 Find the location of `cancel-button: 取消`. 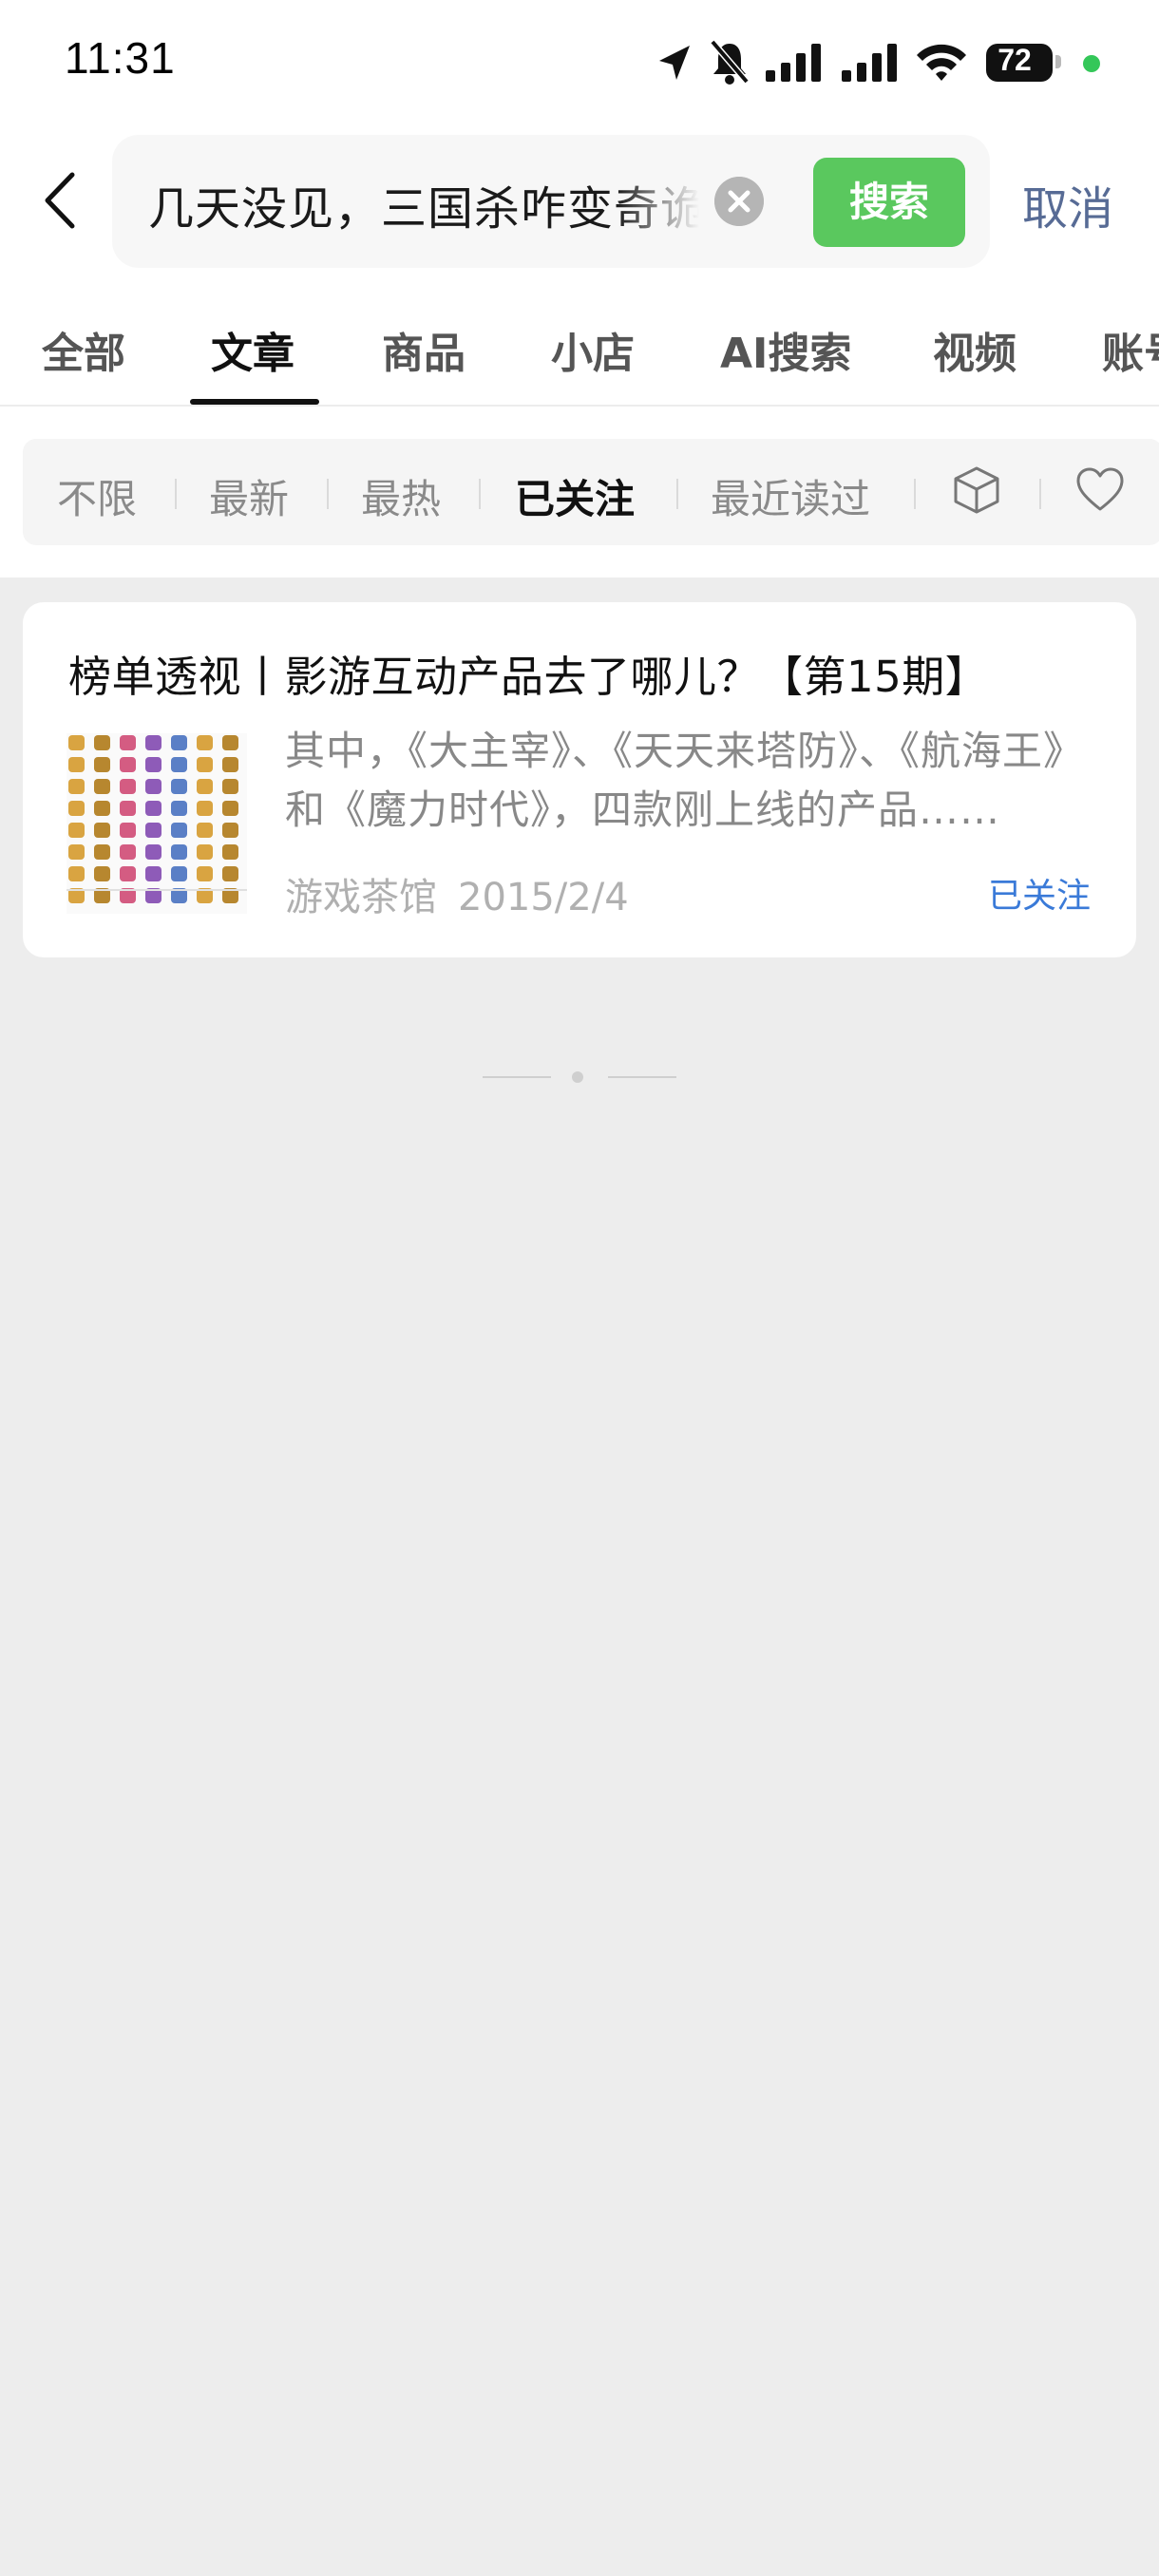

cancel-button: 取消 is located at coordinates (1067, 204).